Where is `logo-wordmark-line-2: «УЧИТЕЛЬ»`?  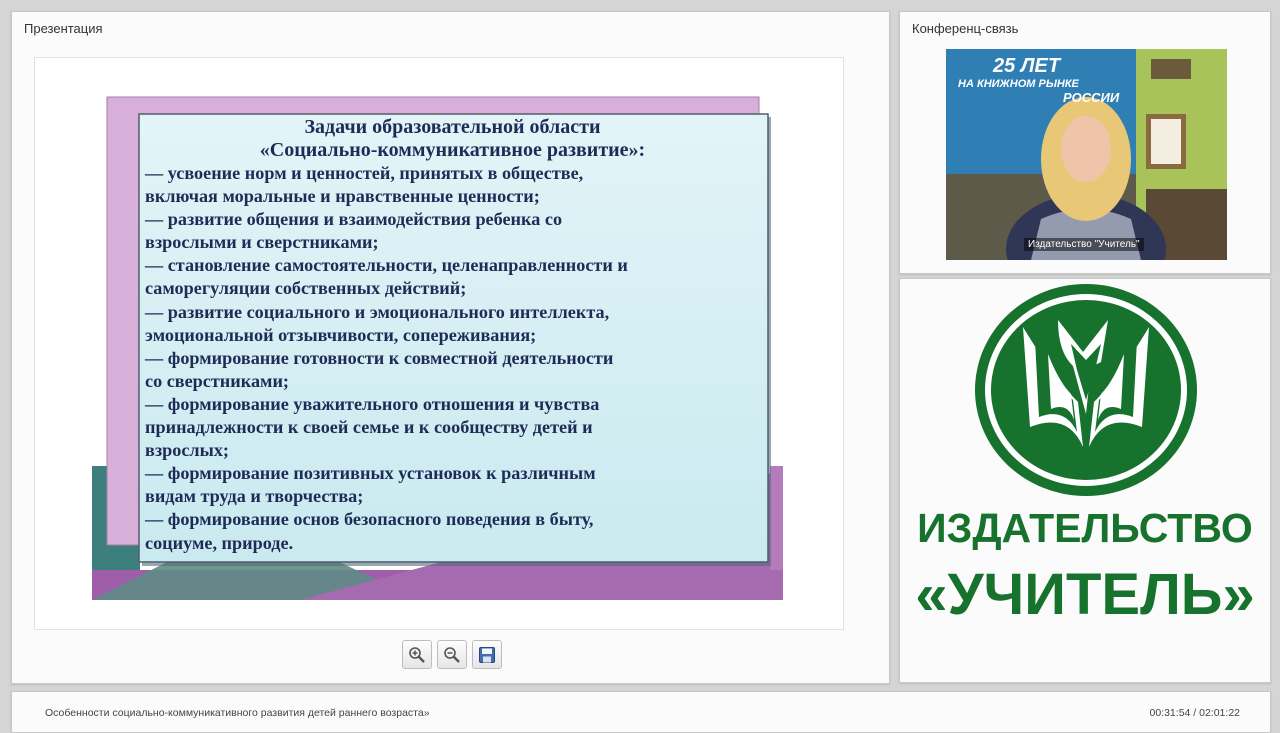
logo-wordmark-line-2: «УЧИТЕЛЬ» is located at coordinates (1085, 594).